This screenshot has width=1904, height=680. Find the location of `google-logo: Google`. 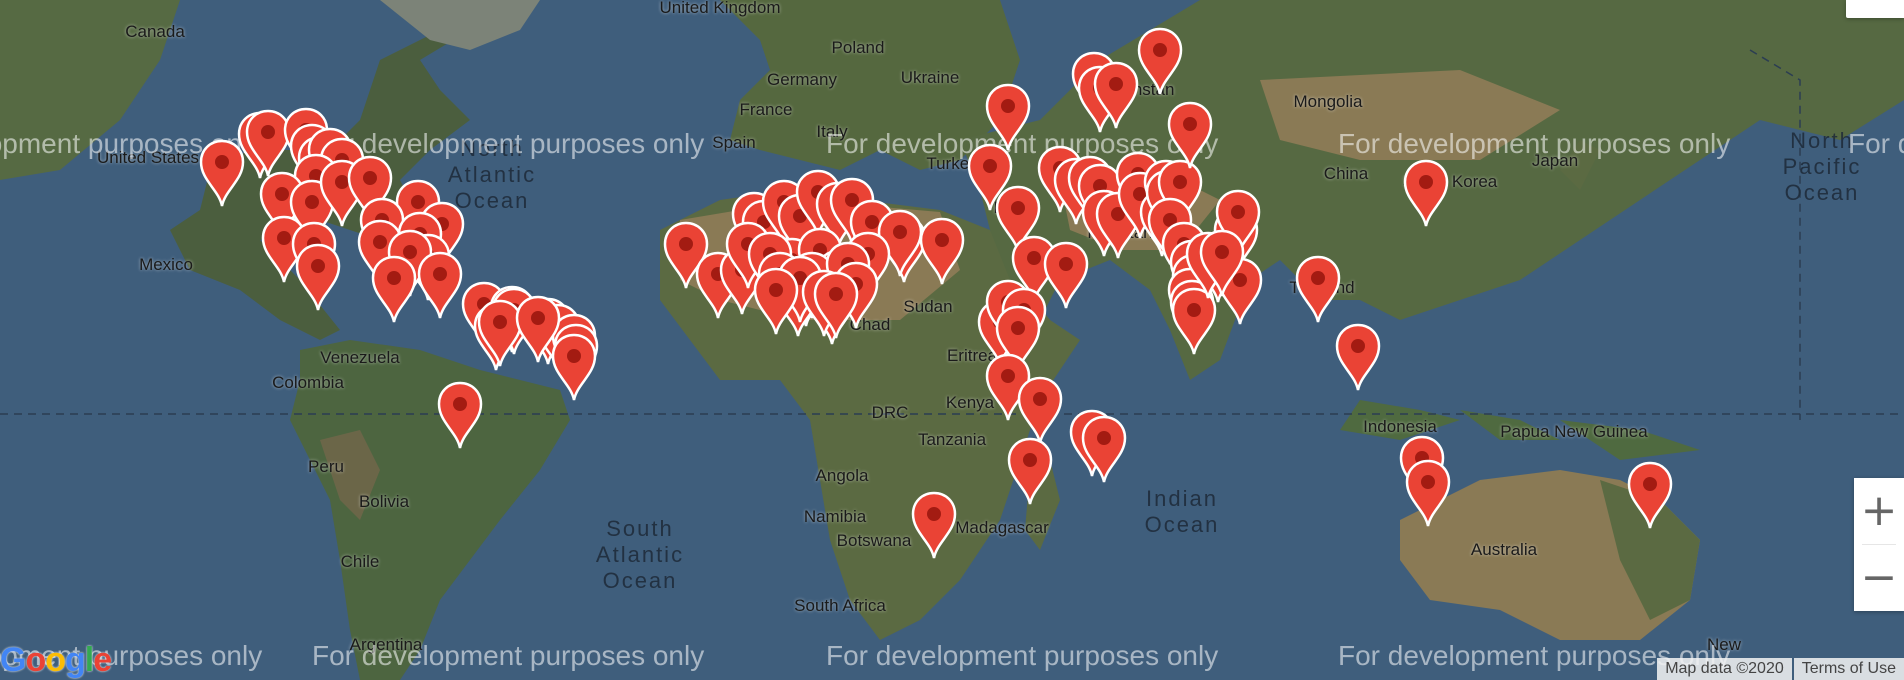

google-logo: Google is located at coordinates (56, 660).